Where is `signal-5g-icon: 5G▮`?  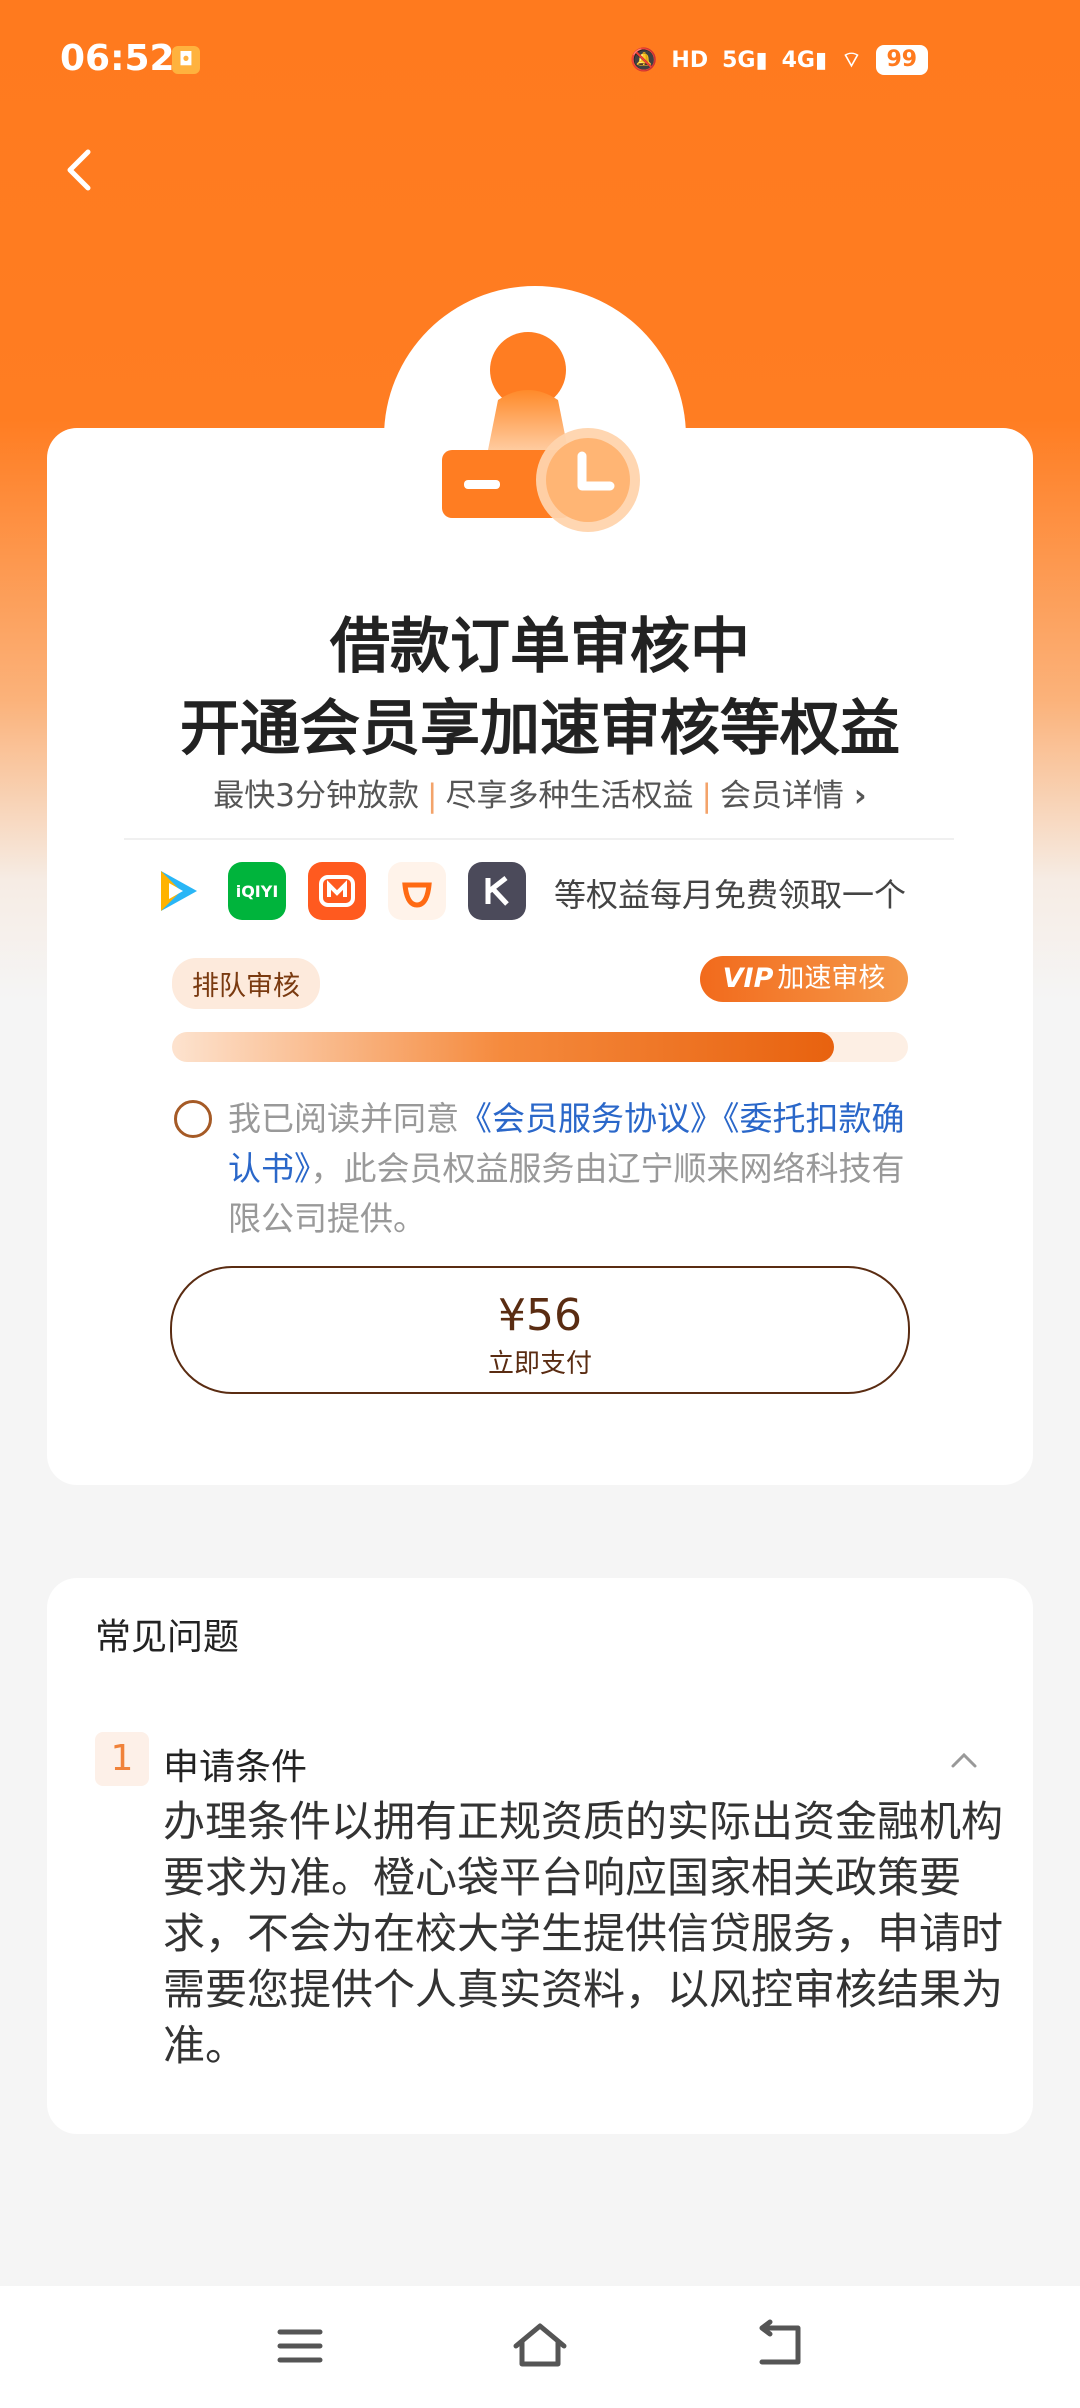 signal-5g-icon: 5G▮ is located at coordinates (745, 60).